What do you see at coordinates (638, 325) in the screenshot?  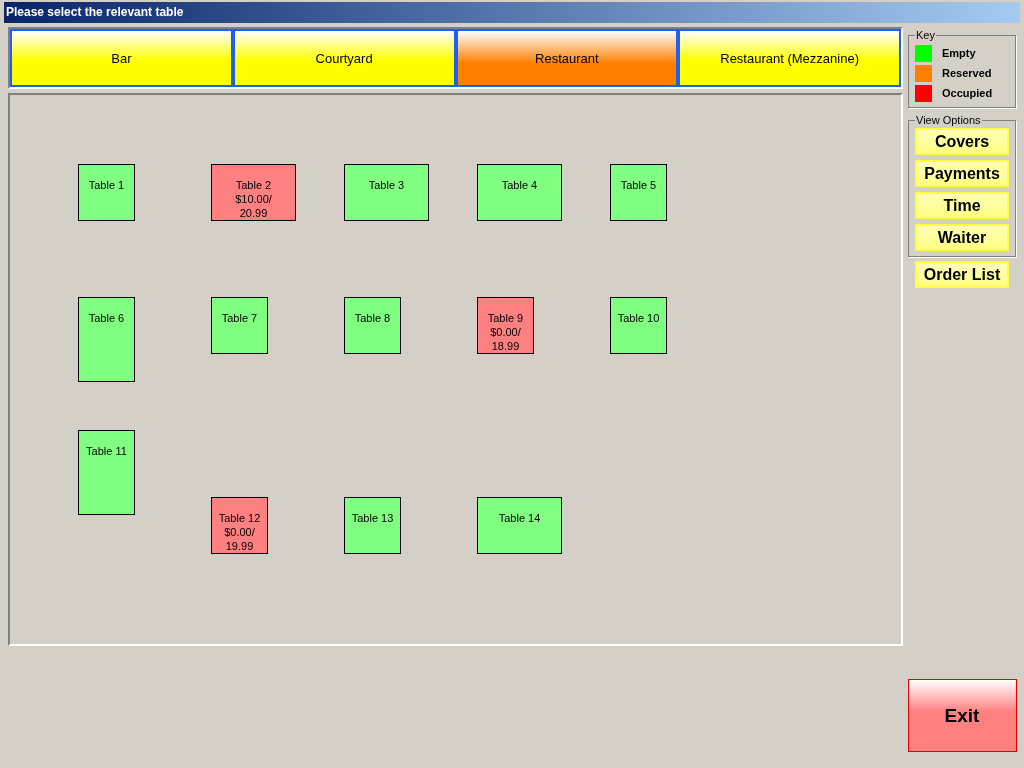 I see `table-button: Table 10` at bounding box center [638, 325].